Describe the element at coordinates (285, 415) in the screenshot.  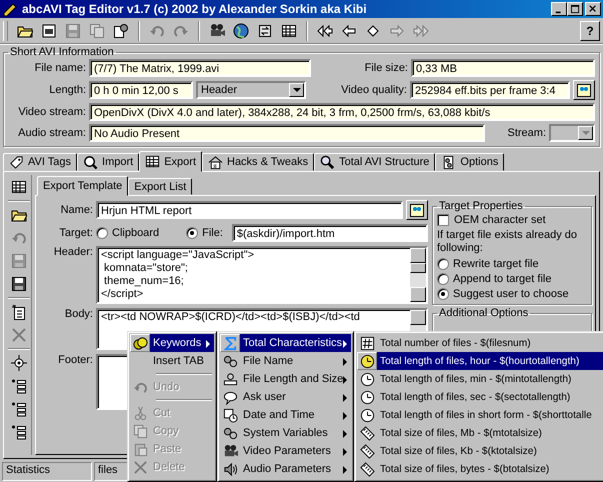
I see `menu-item: Date and Time` at that location.